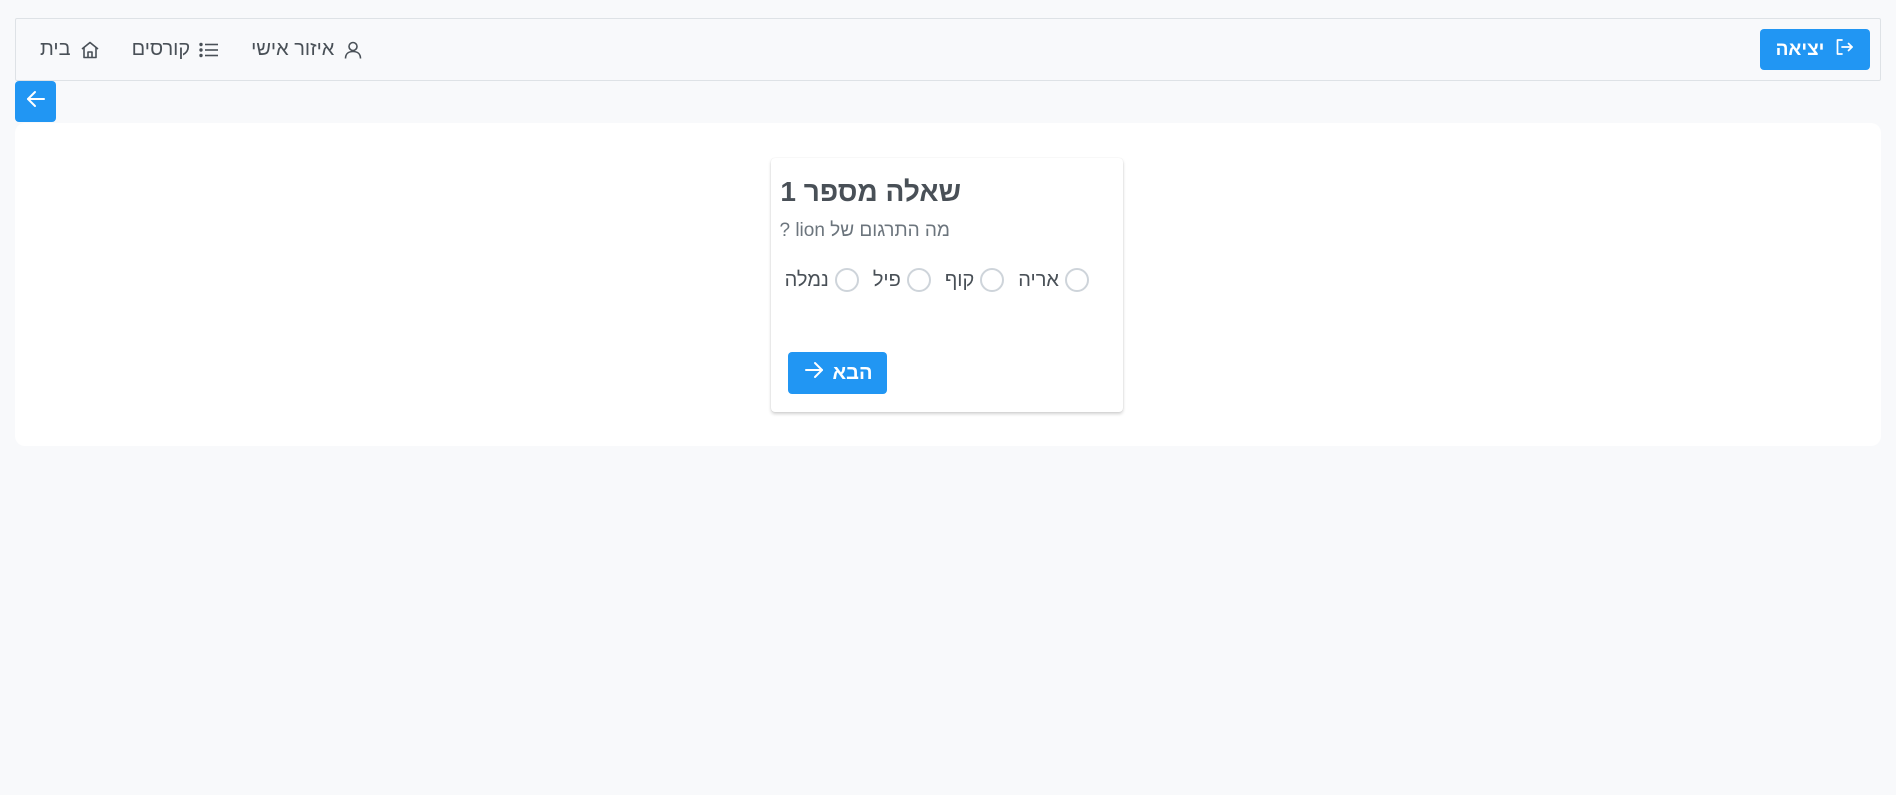 The height and width of the screenshot is (795, 1896). I want to click on back-button, so click(35, 101).